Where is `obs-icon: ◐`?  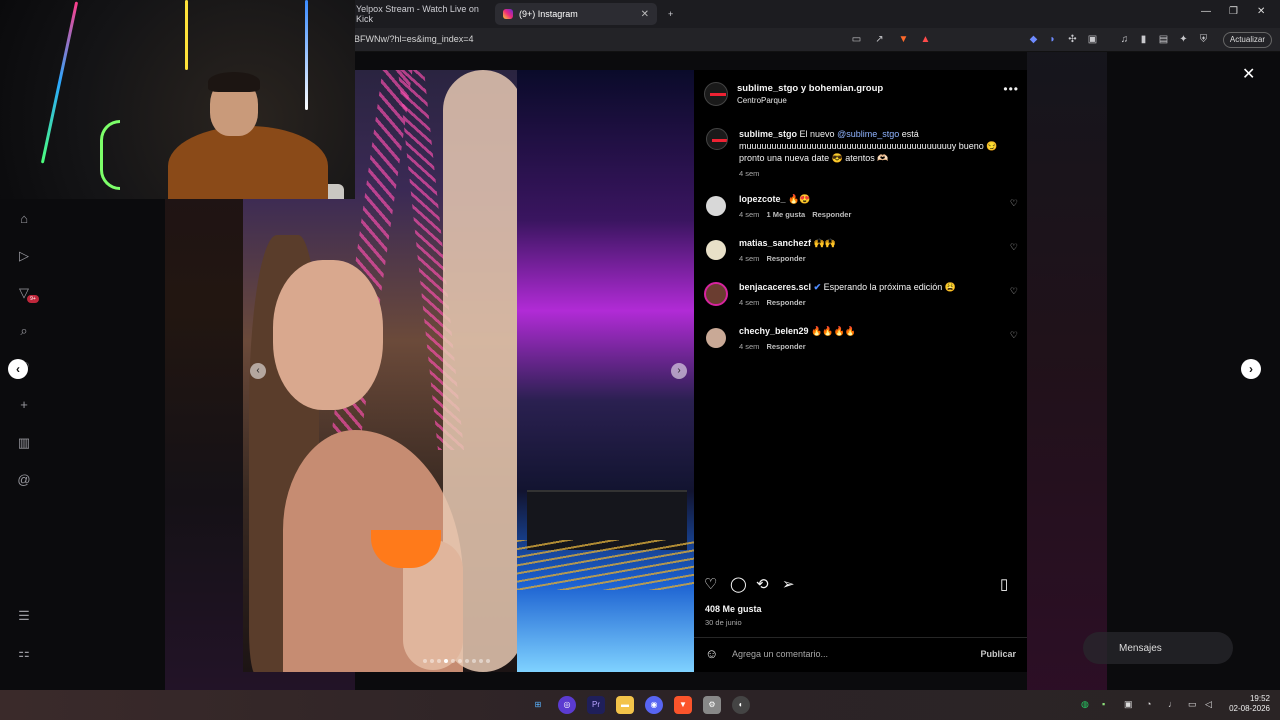
obs-icon: ◐ is located at coordinates (741, 705).